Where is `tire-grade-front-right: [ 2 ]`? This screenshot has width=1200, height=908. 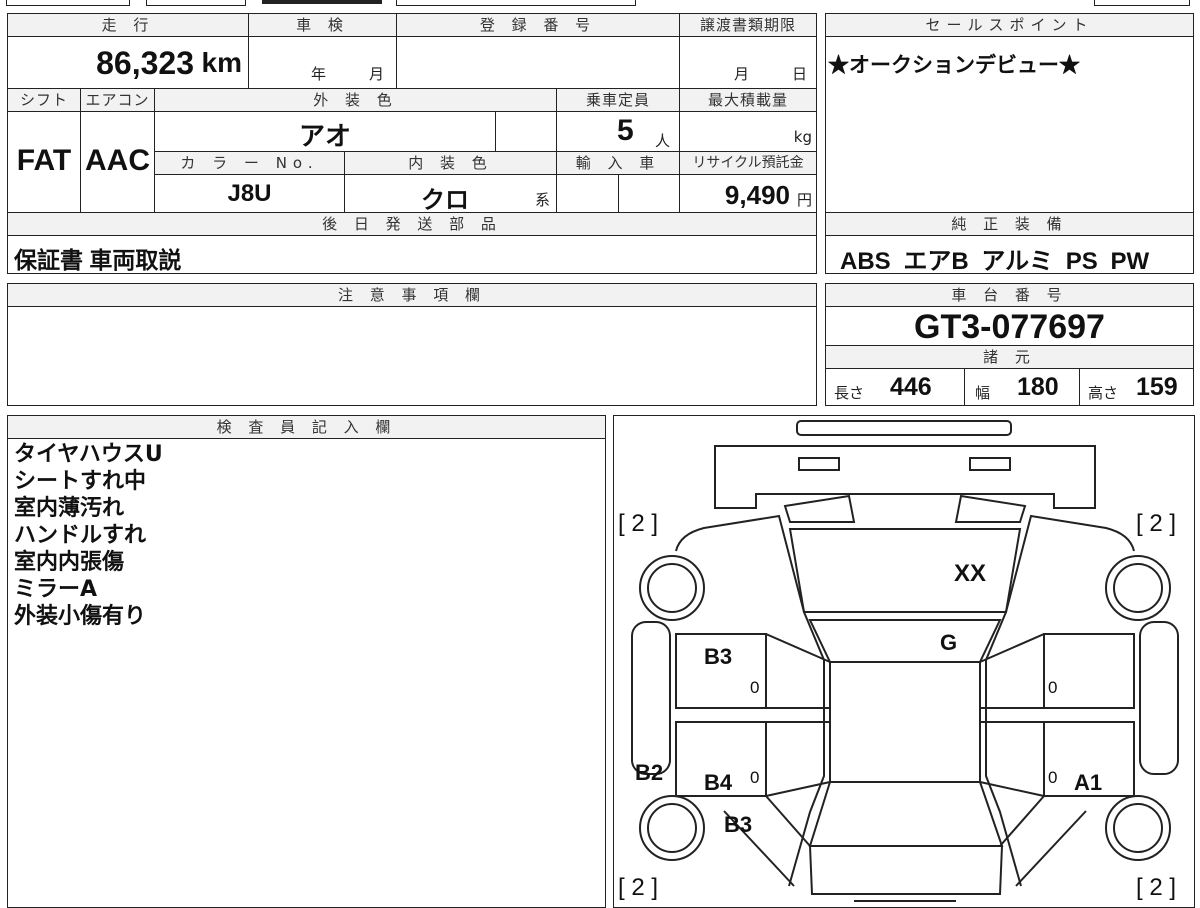 tire-grade-front-right: [ 2 ] is located at coordinates (1156, 523).